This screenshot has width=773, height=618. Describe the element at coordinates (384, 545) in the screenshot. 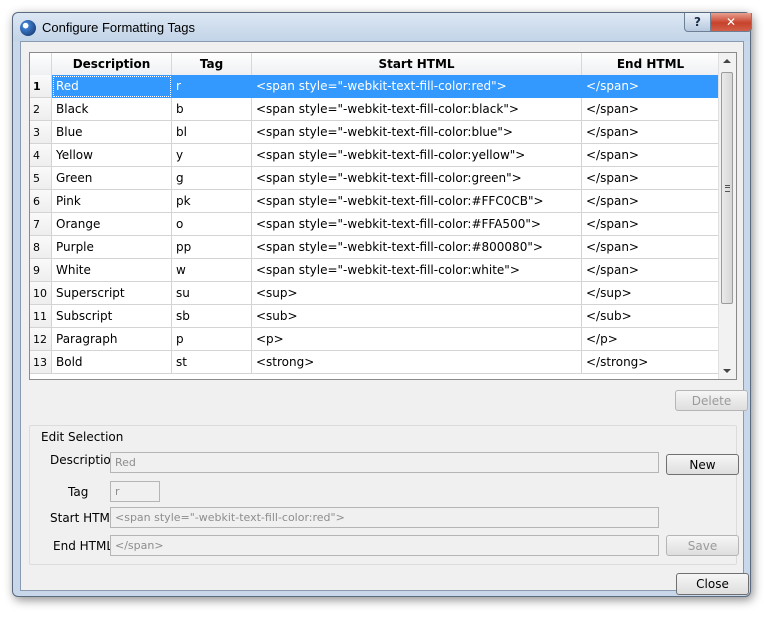

I see `end-html-field: </span>` at that location.